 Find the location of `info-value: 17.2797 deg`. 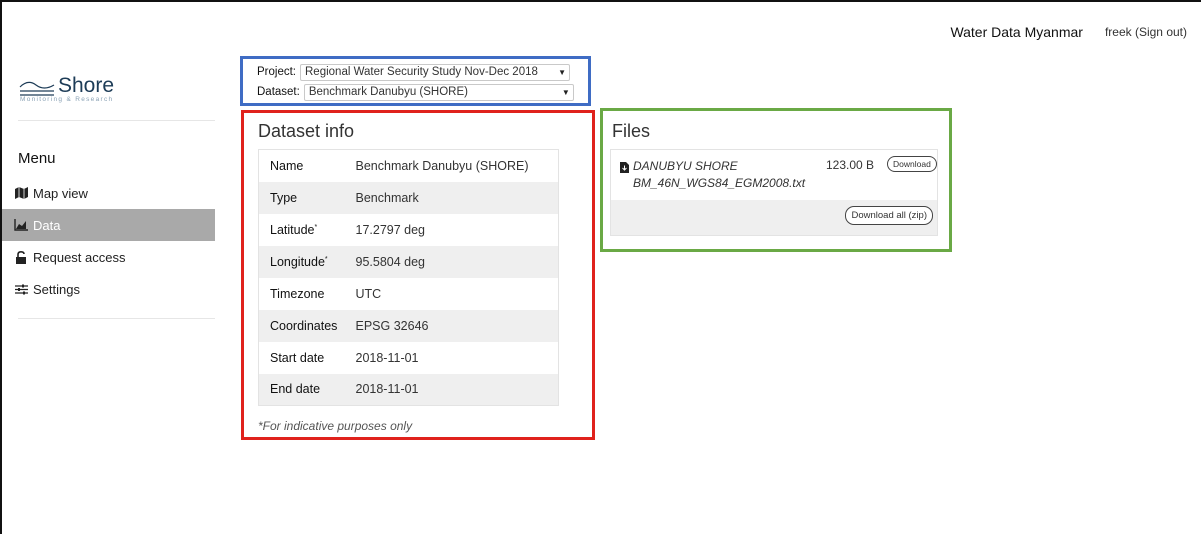

info-value: 17.2797 deg is located at coordinates (390, 229).